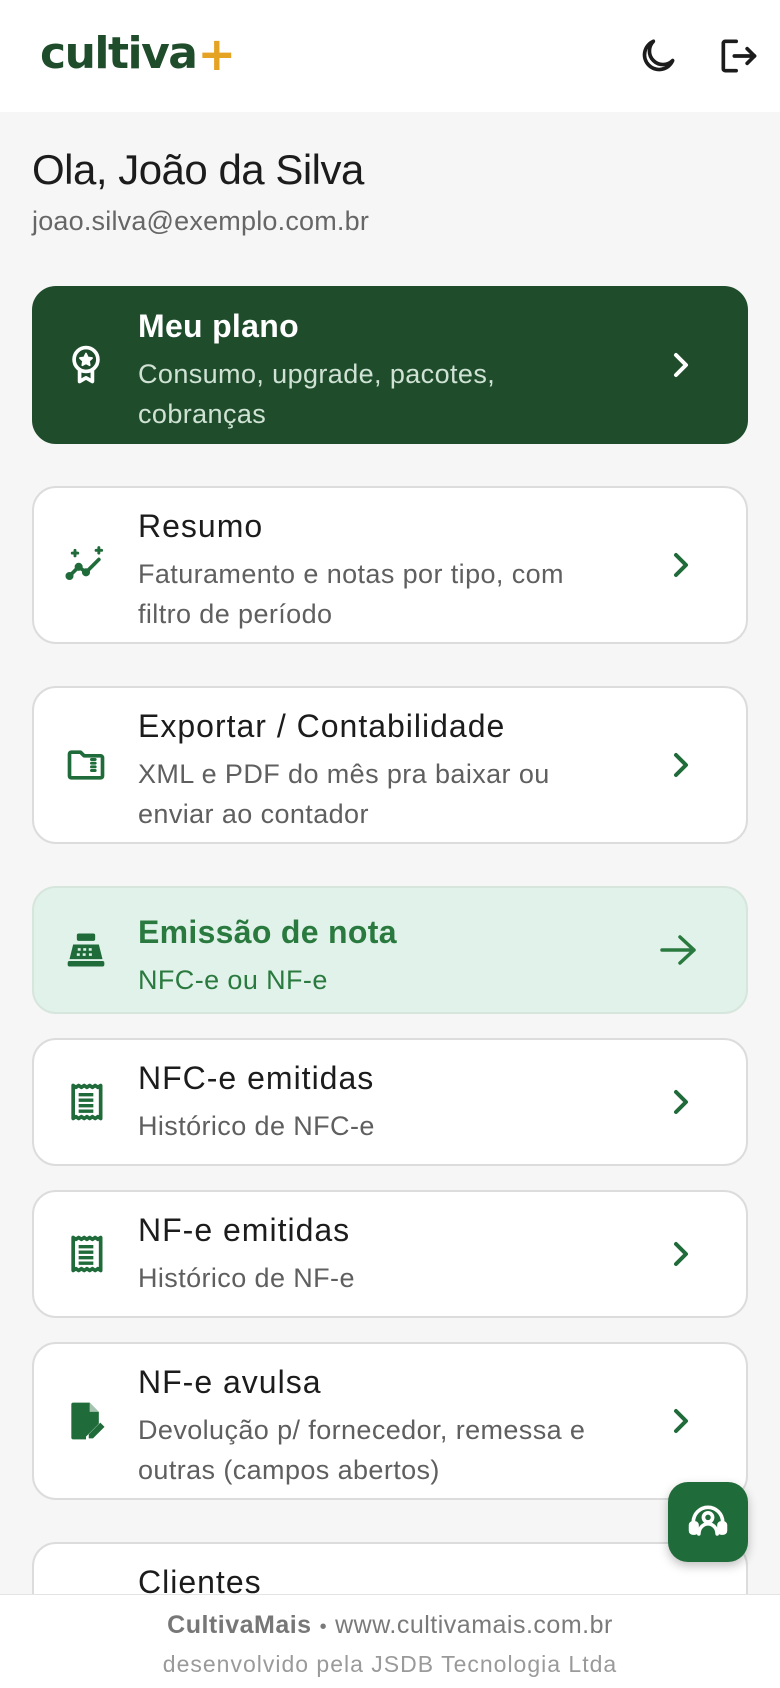  What do you see at coordinates (390, 1102) in the screenshot?
I see `menu-card-nfce-emitidas: NFC-e emitidas Histórico de NFC-e` at bounding box center [390, 1102].